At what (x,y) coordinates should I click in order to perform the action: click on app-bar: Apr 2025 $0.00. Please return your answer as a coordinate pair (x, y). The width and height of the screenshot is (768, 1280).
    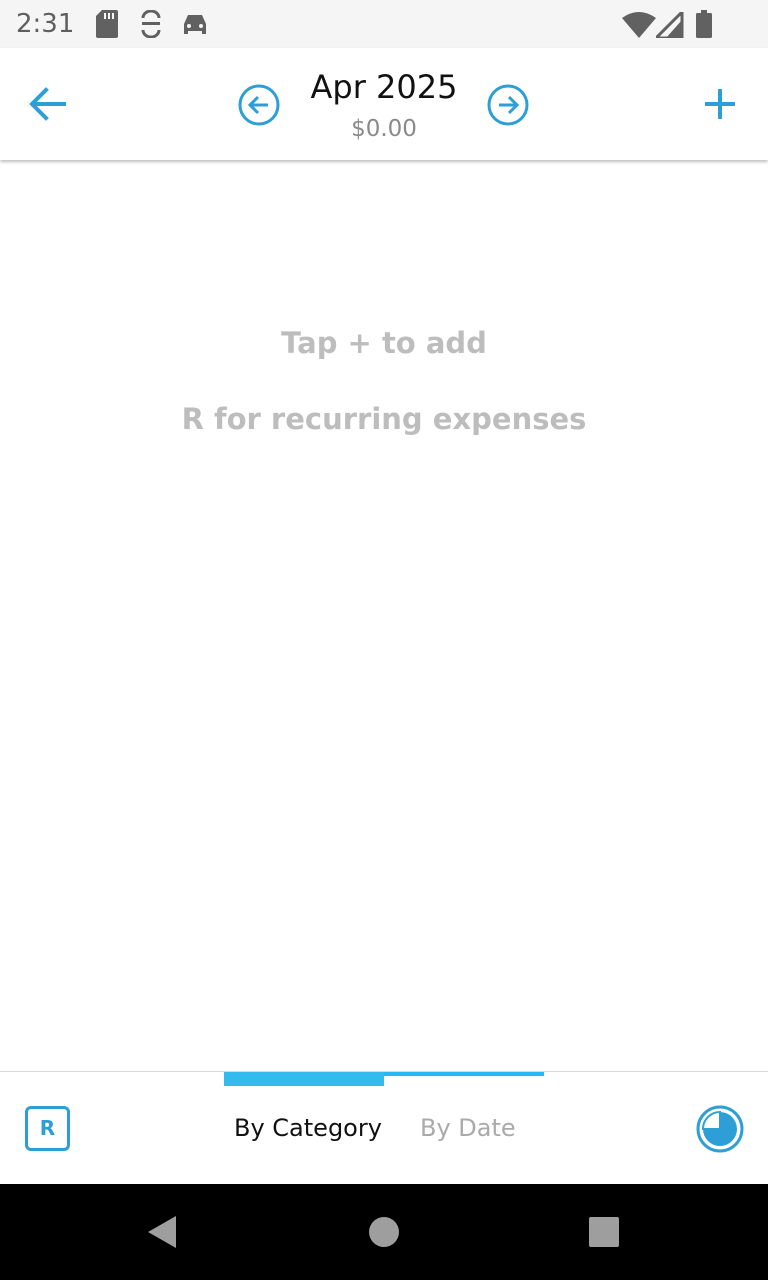
    Looking at the image, I should click on (384, 104).